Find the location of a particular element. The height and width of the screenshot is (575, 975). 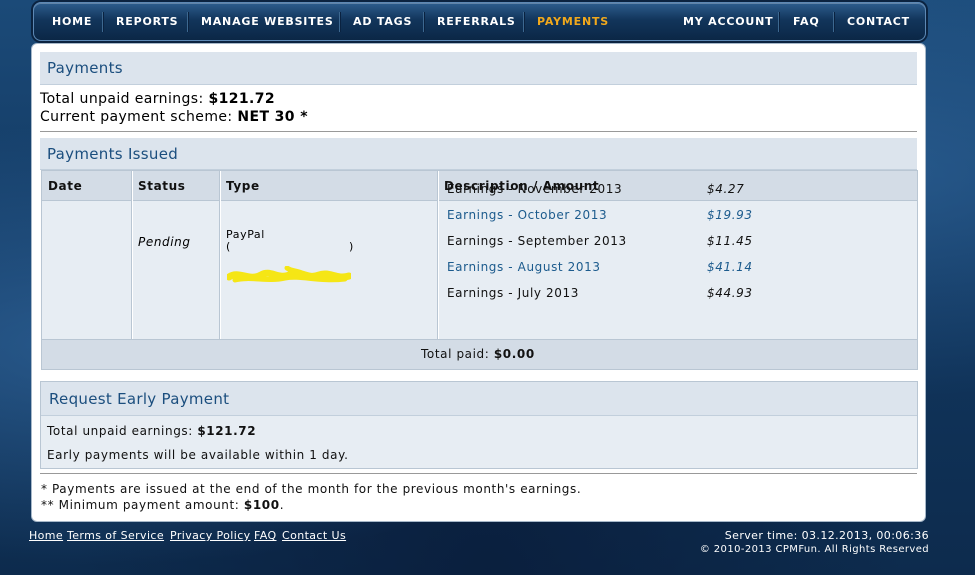

nav-ad-tags: AD TAGS is located at coordinates (382, 22).